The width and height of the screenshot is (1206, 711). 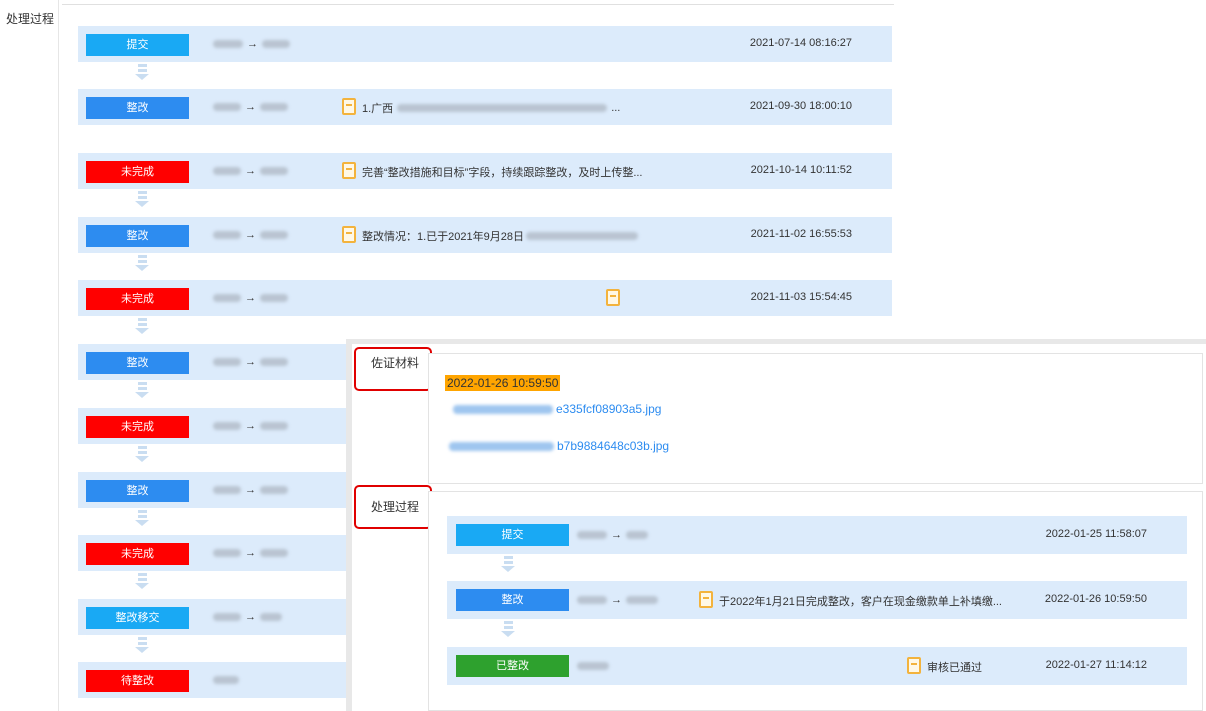 I want to click on process-row: 未完成 → 2021-11-03 15:54:45, so click(x=485, y=298).